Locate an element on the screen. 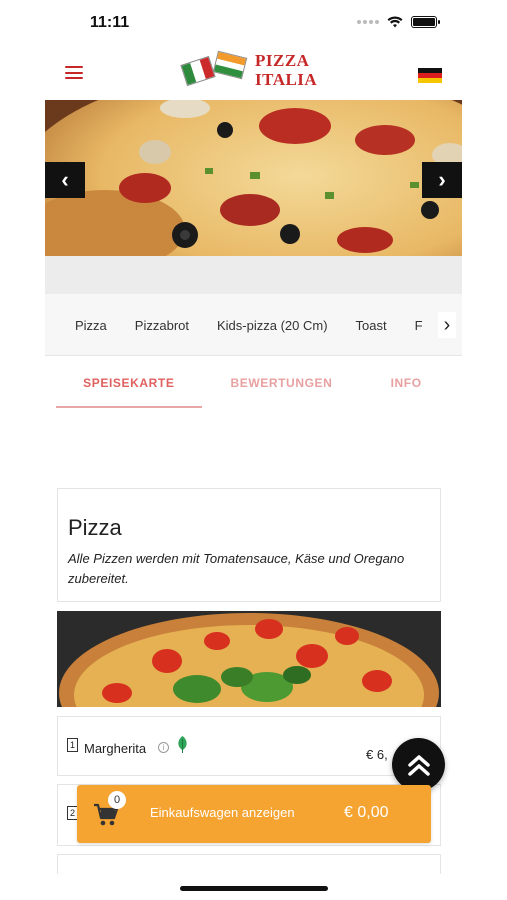 This screenshot has width=507, height=900. status-icons is located at coordinates (398, 22).